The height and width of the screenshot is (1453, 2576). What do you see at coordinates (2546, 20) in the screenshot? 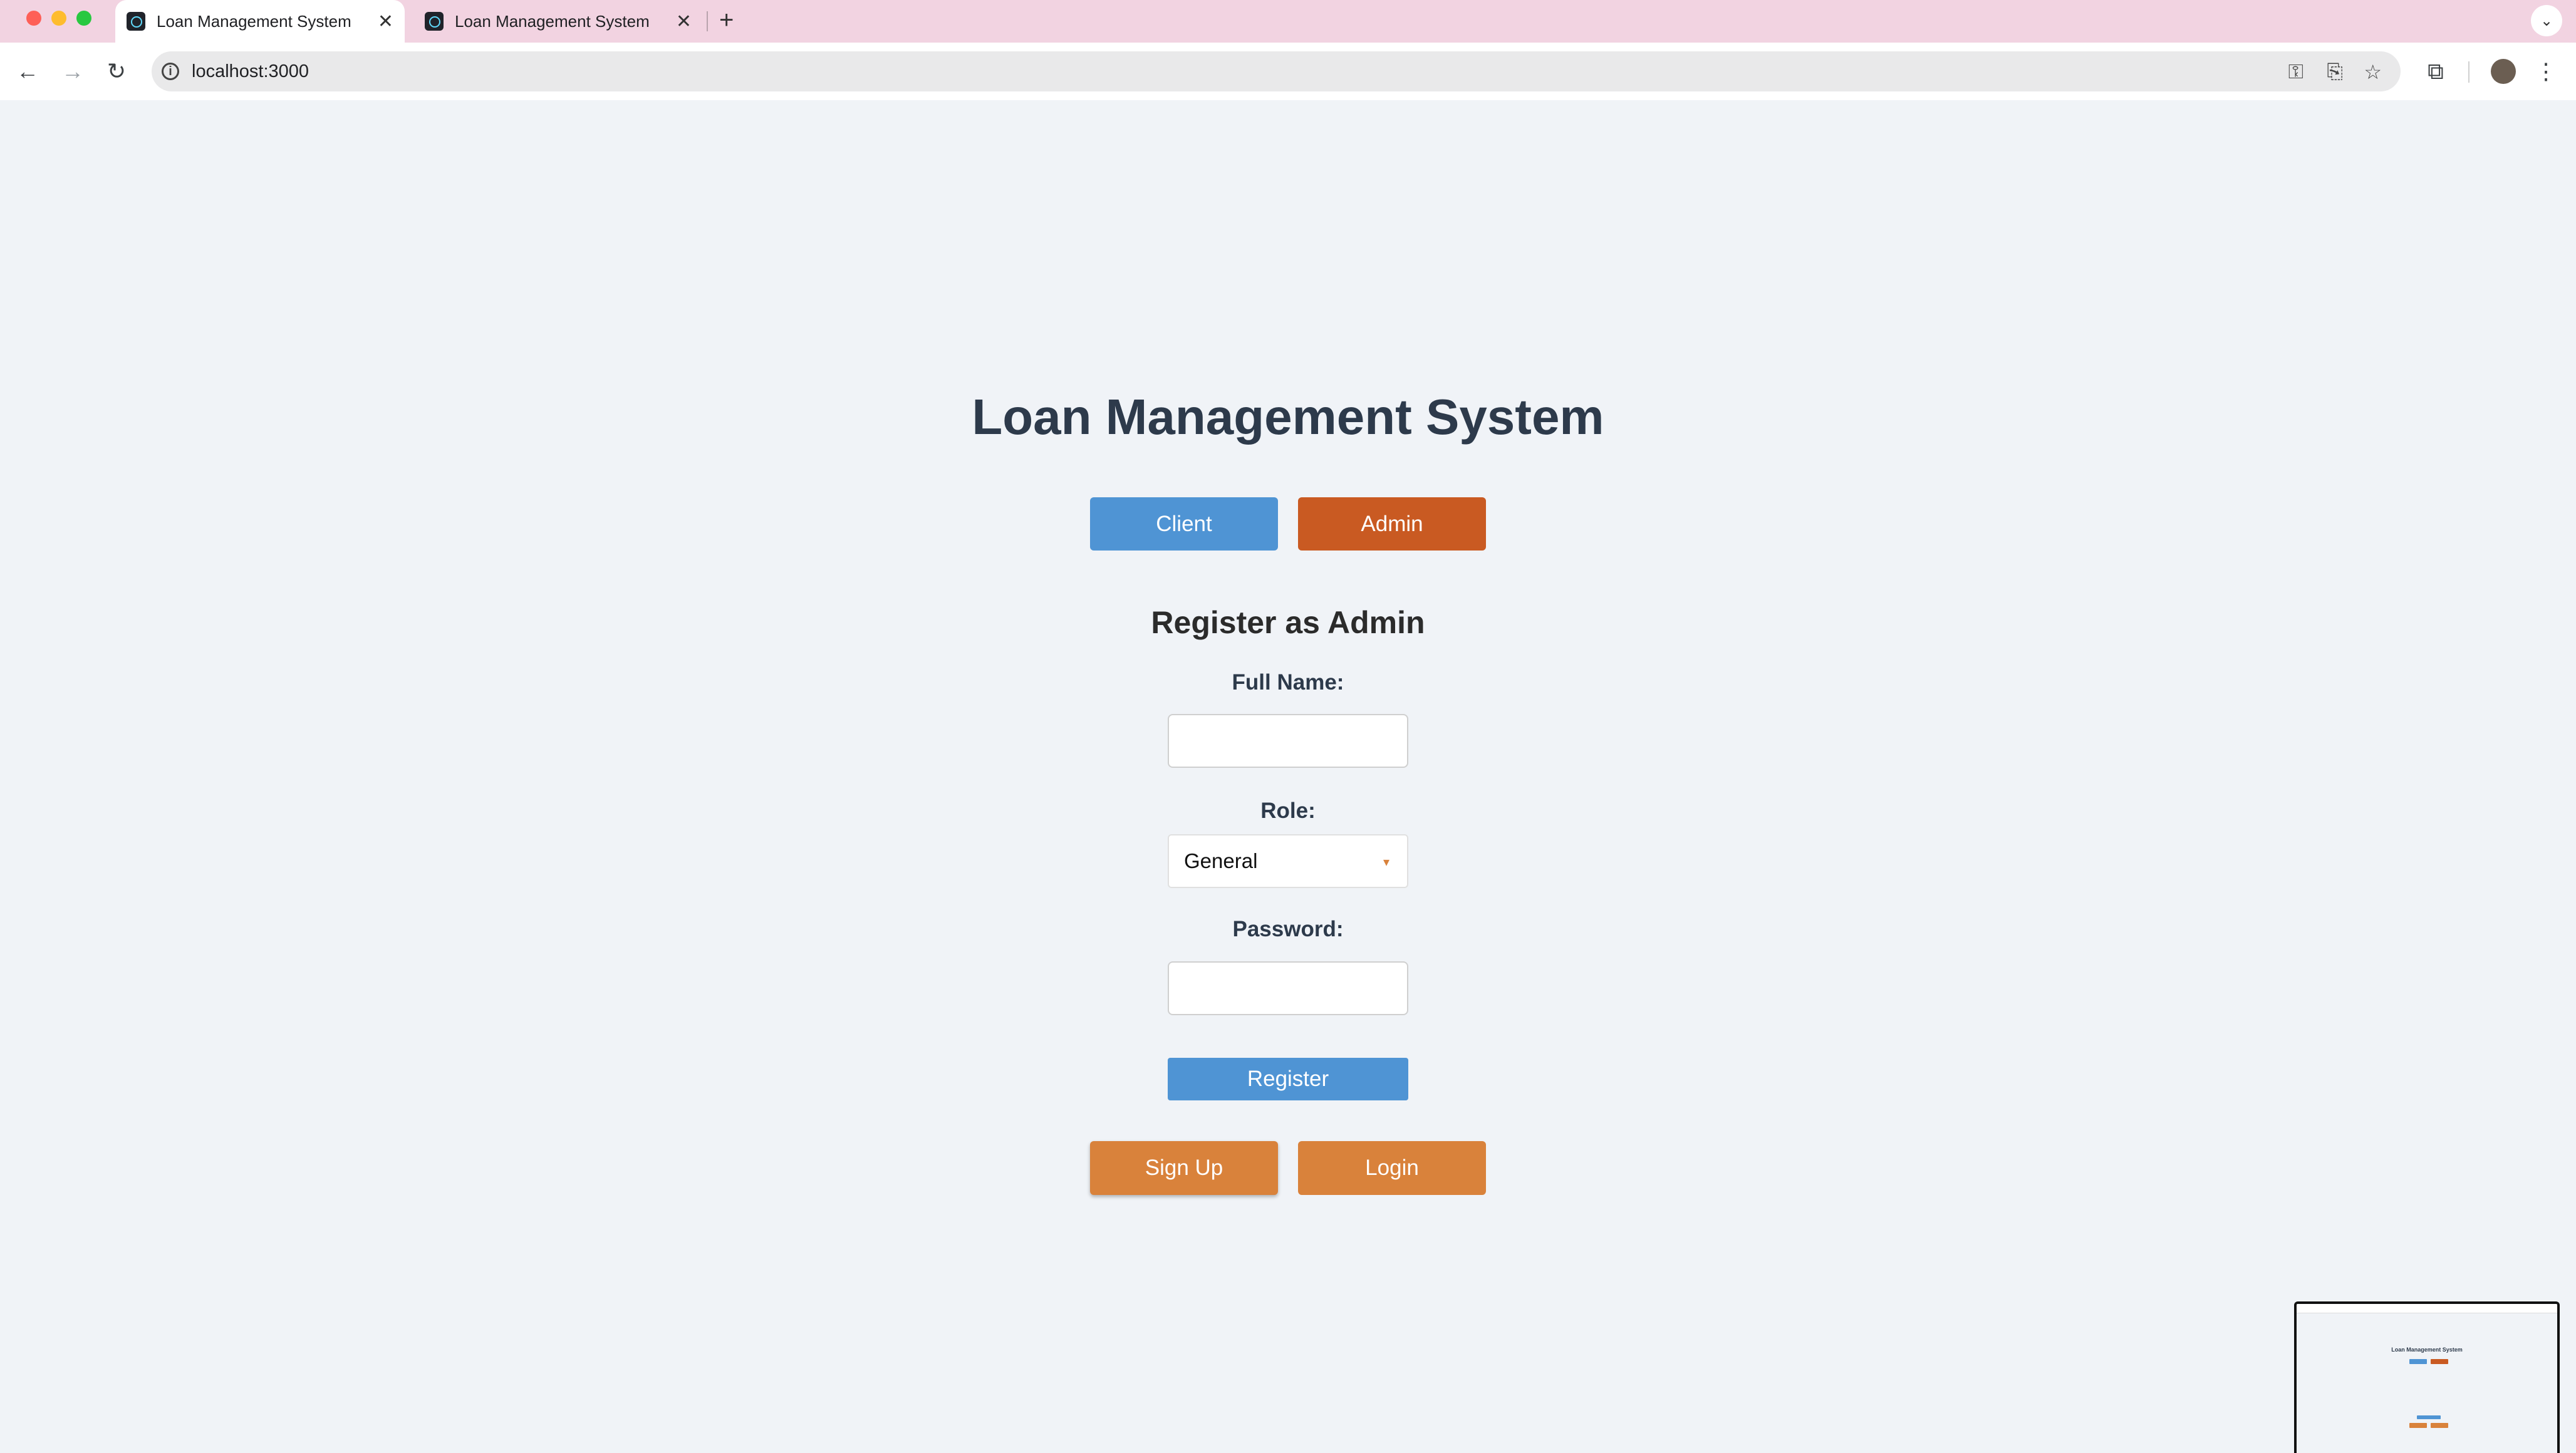
I see `tab-search-button: ⌄` at bounding box center [2546, 20].